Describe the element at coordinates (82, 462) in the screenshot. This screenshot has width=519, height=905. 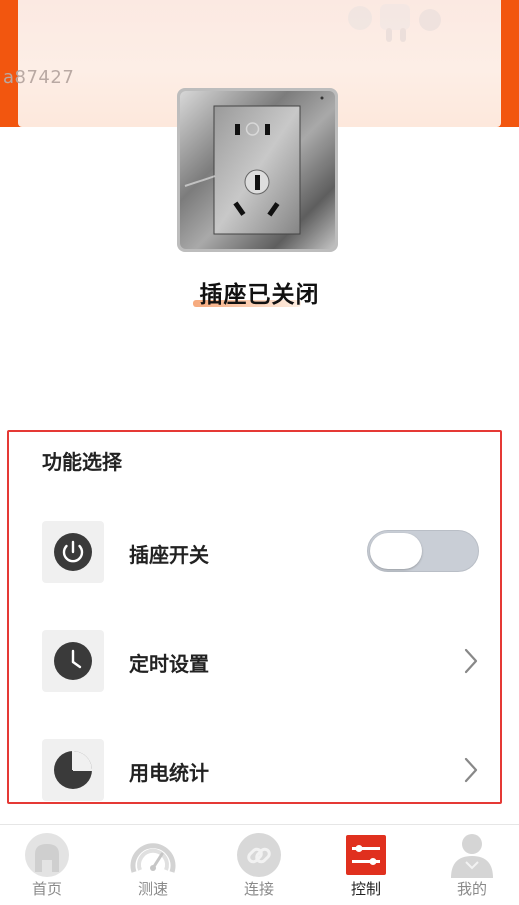
I see `panel-title: 功能选择` at that location.